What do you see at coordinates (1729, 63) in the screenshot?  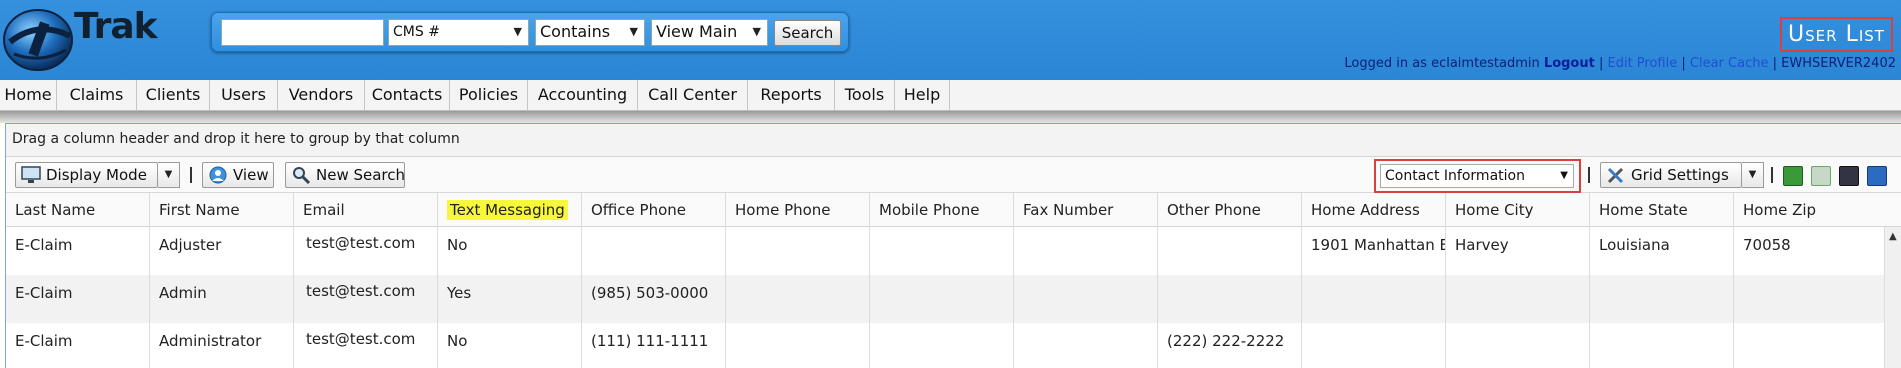 I see `clear-cache-link: Clear Cache` at bounding box center [1729, 63].